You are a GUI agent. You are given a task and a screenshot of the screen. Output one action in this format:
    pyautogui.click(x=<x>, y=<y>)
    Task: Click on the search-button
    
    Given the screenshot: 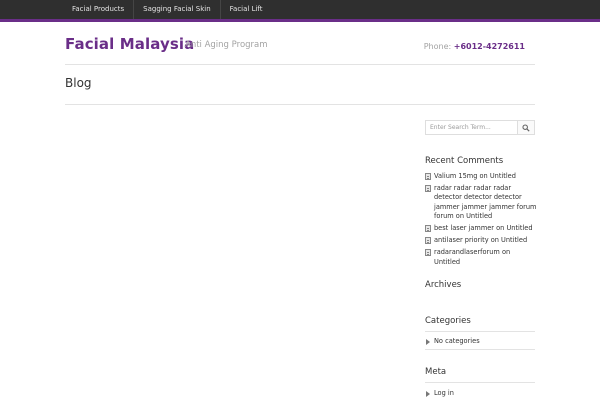 What is the action you would take?
    pyautogui.click(x=525, y=127)
    